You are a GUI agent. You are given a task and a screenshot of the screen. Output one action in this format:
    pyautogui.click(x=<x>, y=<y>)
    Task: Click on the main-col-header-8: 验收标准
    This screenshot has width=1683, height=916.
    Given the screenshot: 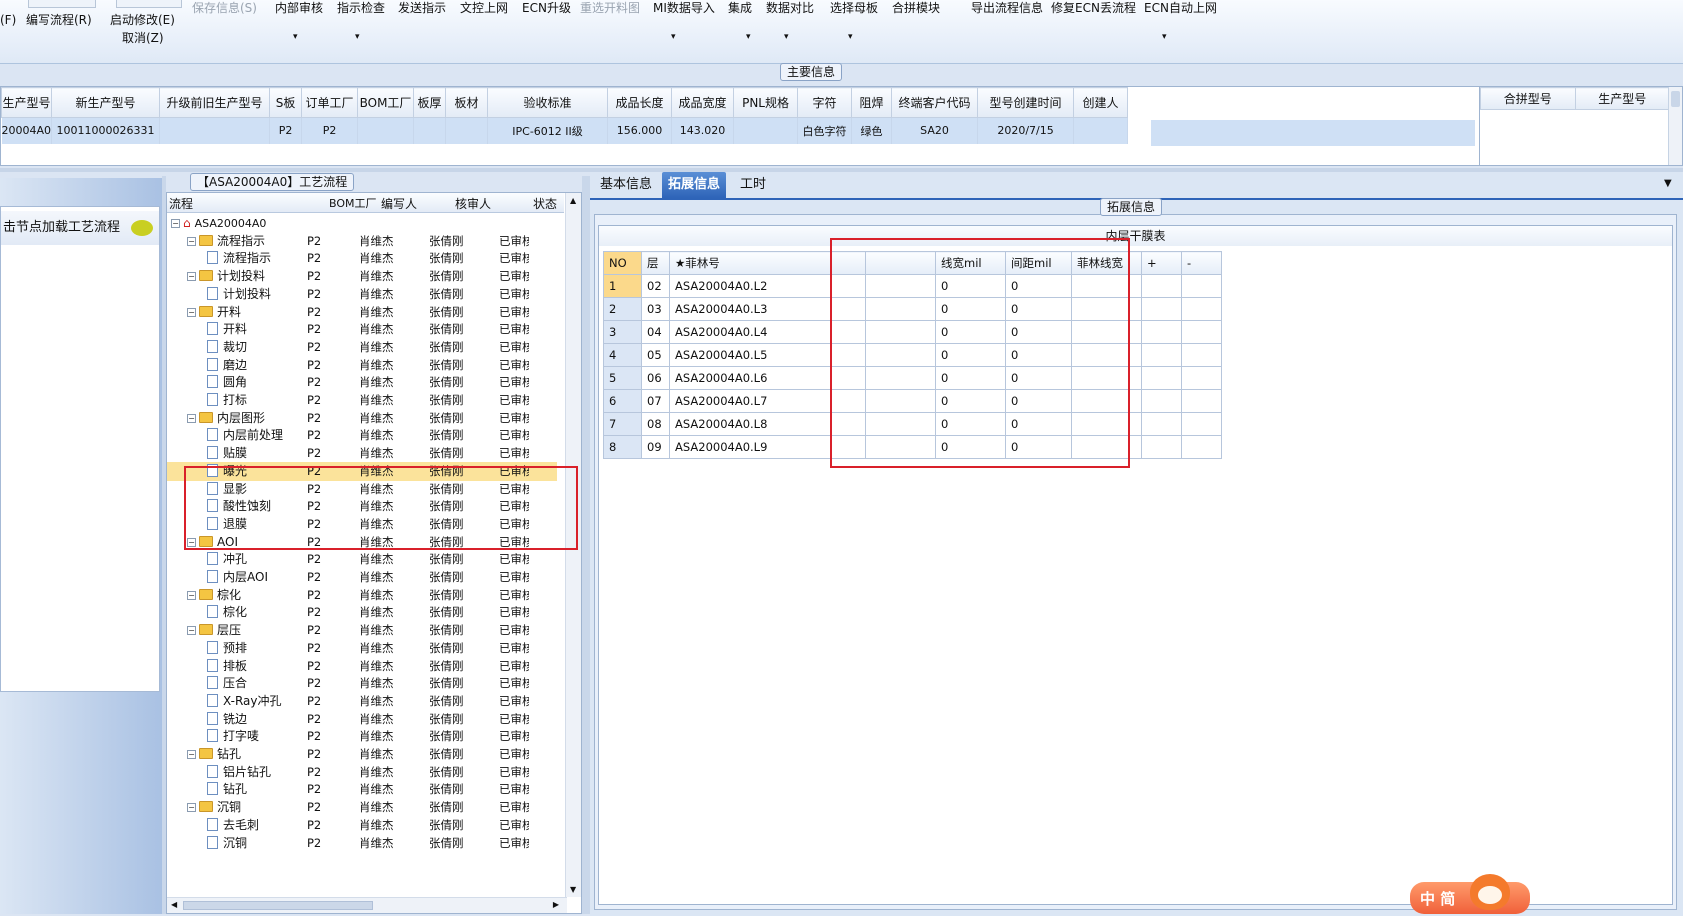 What is the action you would take?
    pyautogui.click(x=548, y=102)
    